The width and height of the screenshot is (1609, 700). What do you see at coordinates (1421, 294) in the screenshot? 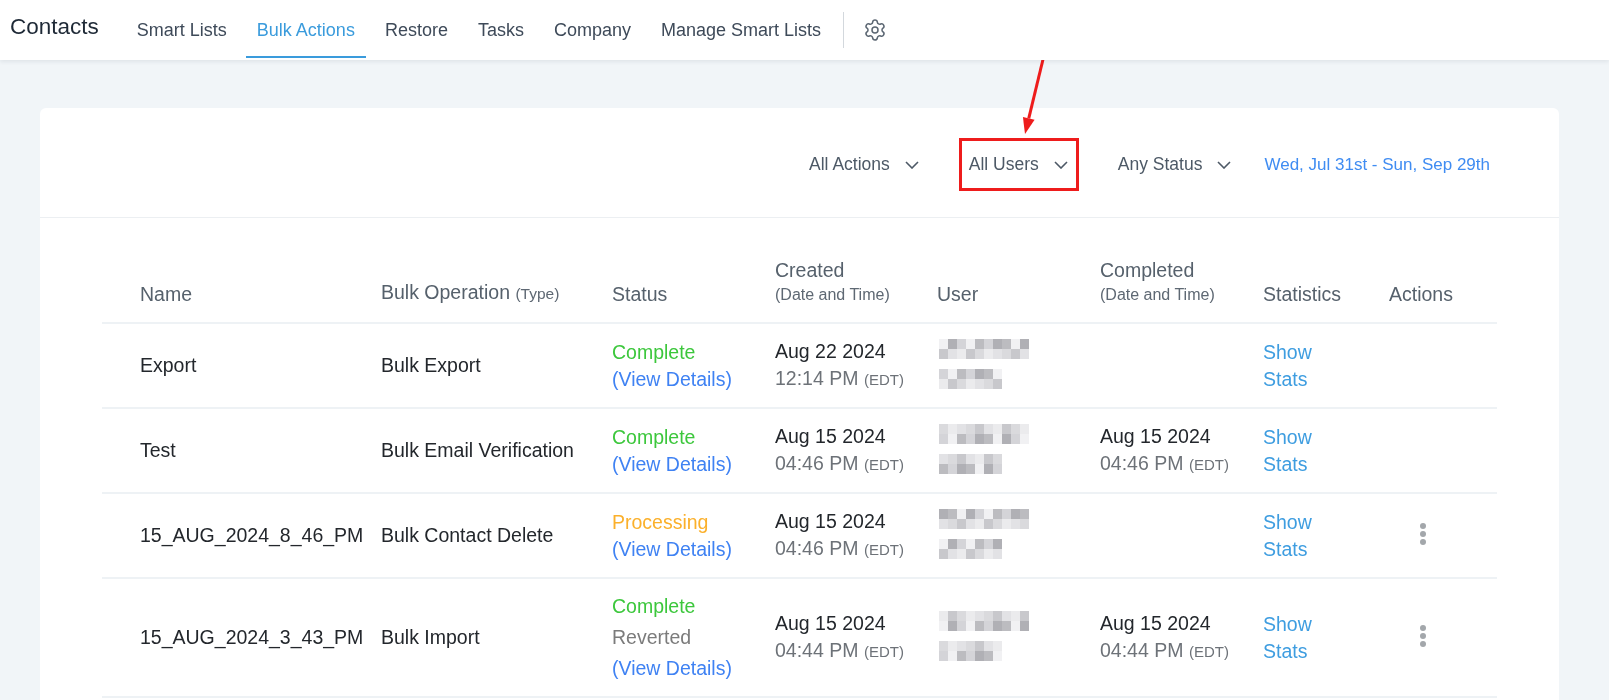
I see `column-header: Actions` at bounding box center [1421, 294].